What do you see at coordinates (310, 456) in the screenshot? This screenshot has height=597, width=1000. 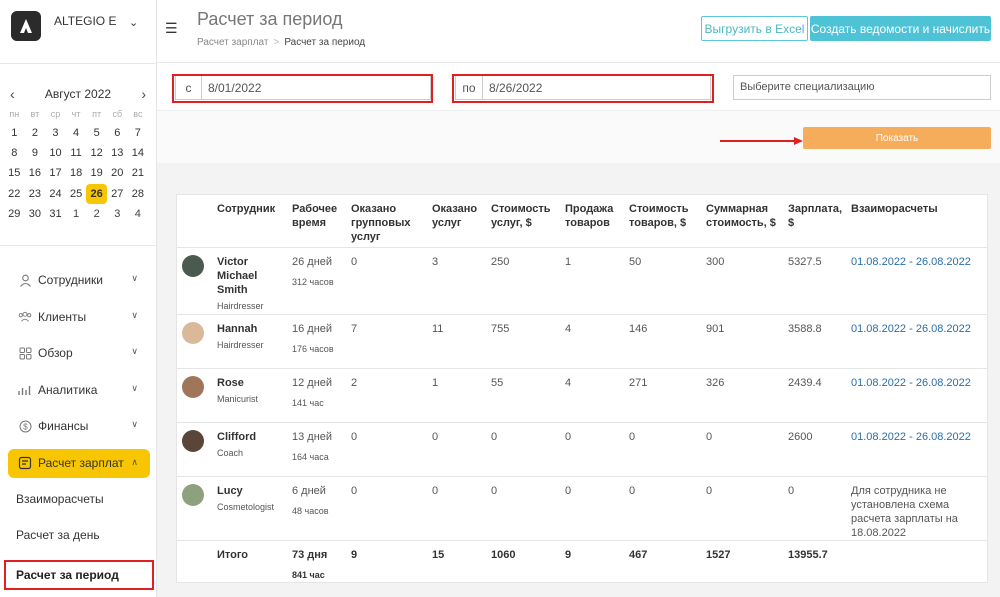 I see `work-hours: 164 часа` at bounding box center [310, 456].